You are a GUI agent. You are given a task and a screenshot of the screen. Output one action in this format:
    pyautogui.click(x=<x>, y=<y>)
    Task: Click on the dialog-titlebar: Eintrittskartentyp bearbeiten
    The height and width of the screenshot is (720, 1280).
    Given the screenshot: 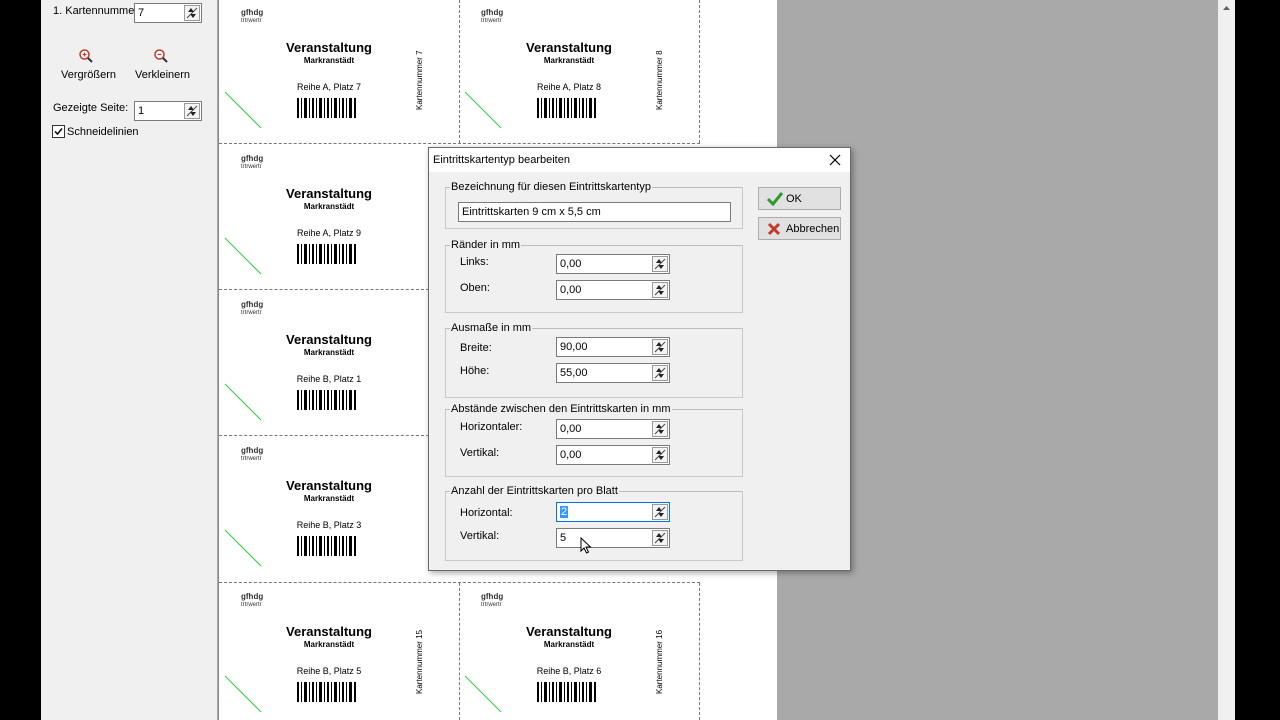 What is the action you would take?
    pyautogui.click(x=639, y=160)
    